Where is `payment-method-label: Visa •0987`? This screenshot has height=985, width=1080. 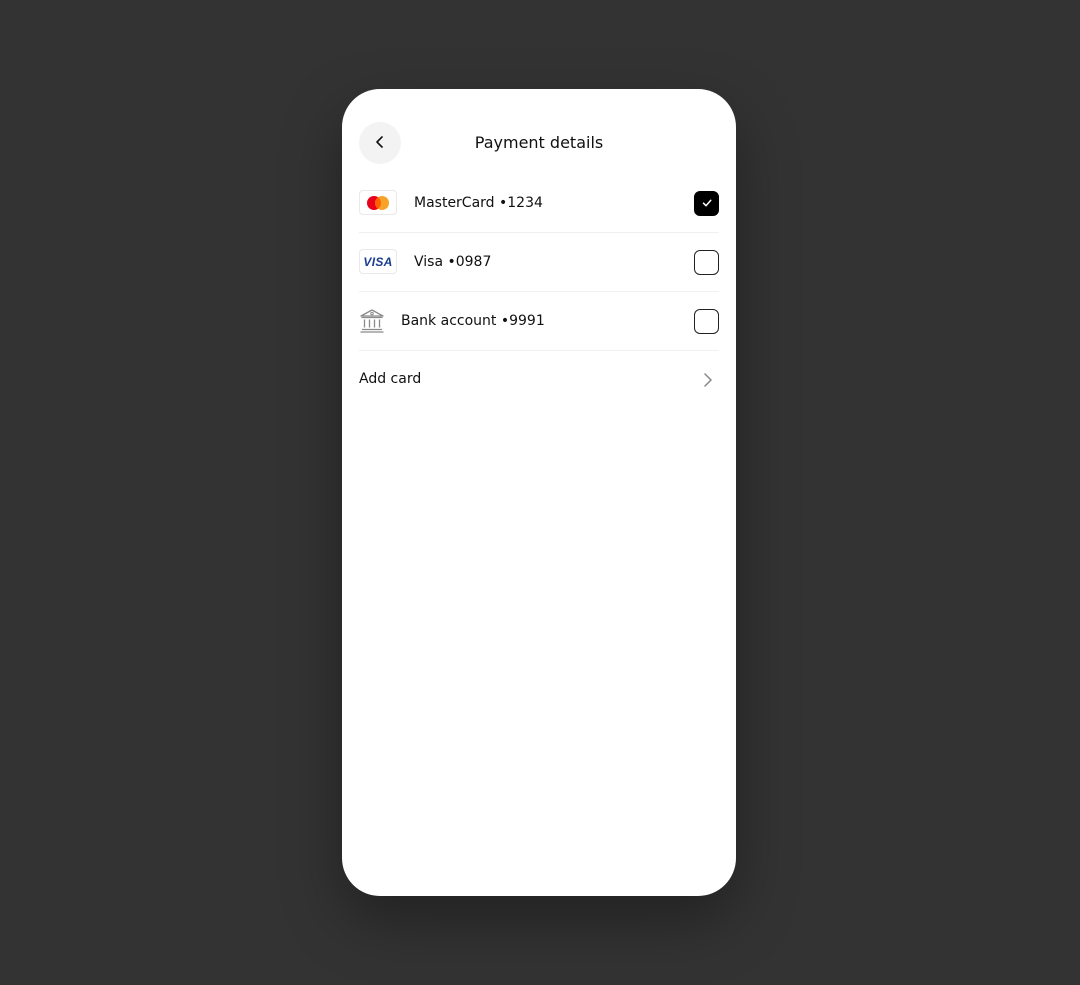 payment-method-label: Visa •0987 is located at coordinates (453, 262).